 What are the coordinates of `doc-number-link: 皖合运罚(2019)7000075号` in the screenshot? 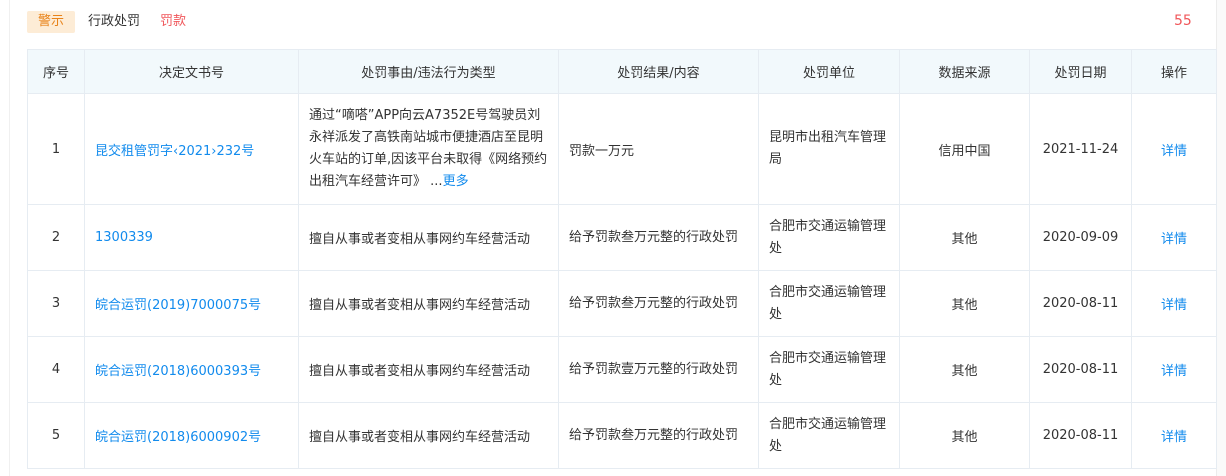 It's located at (178, 305).